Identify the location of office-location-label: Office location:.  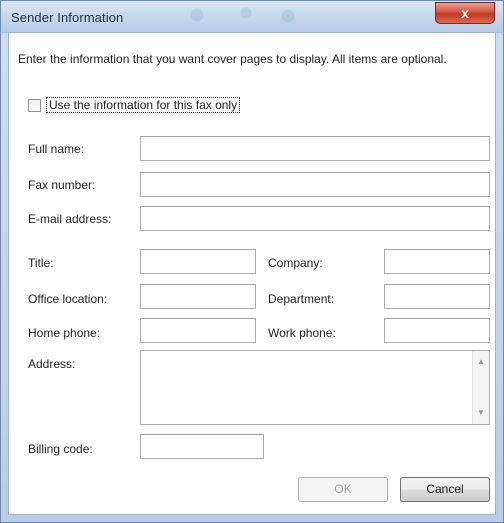
(68, 299).